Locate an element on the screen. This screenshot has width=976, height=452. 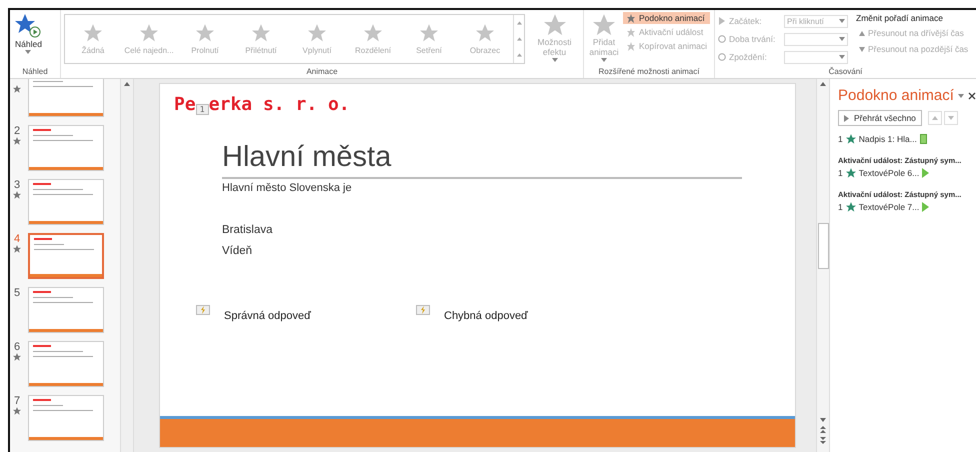
slide-title: Hlavní města is located at coordinates (482, 160).